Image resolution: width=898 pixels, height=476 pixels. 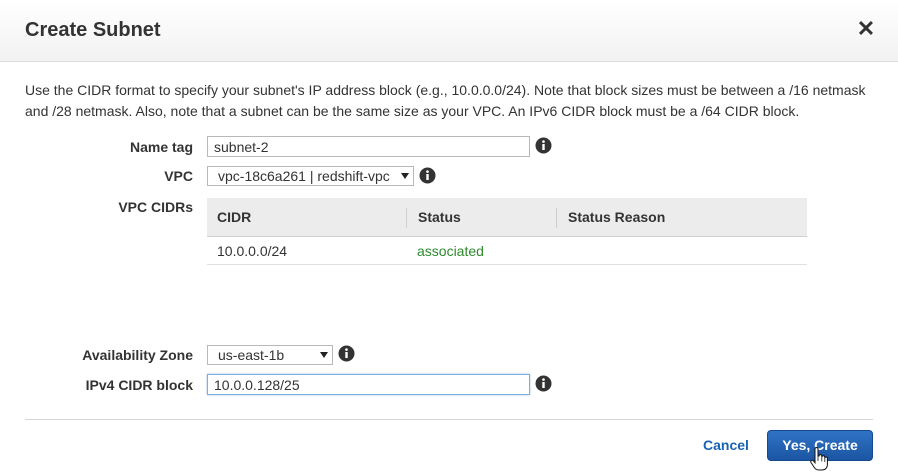 What do you see at coordinates (439, 217) in the screenshot?
I see `column-header-status: Status` at bounding box center [439, 217].